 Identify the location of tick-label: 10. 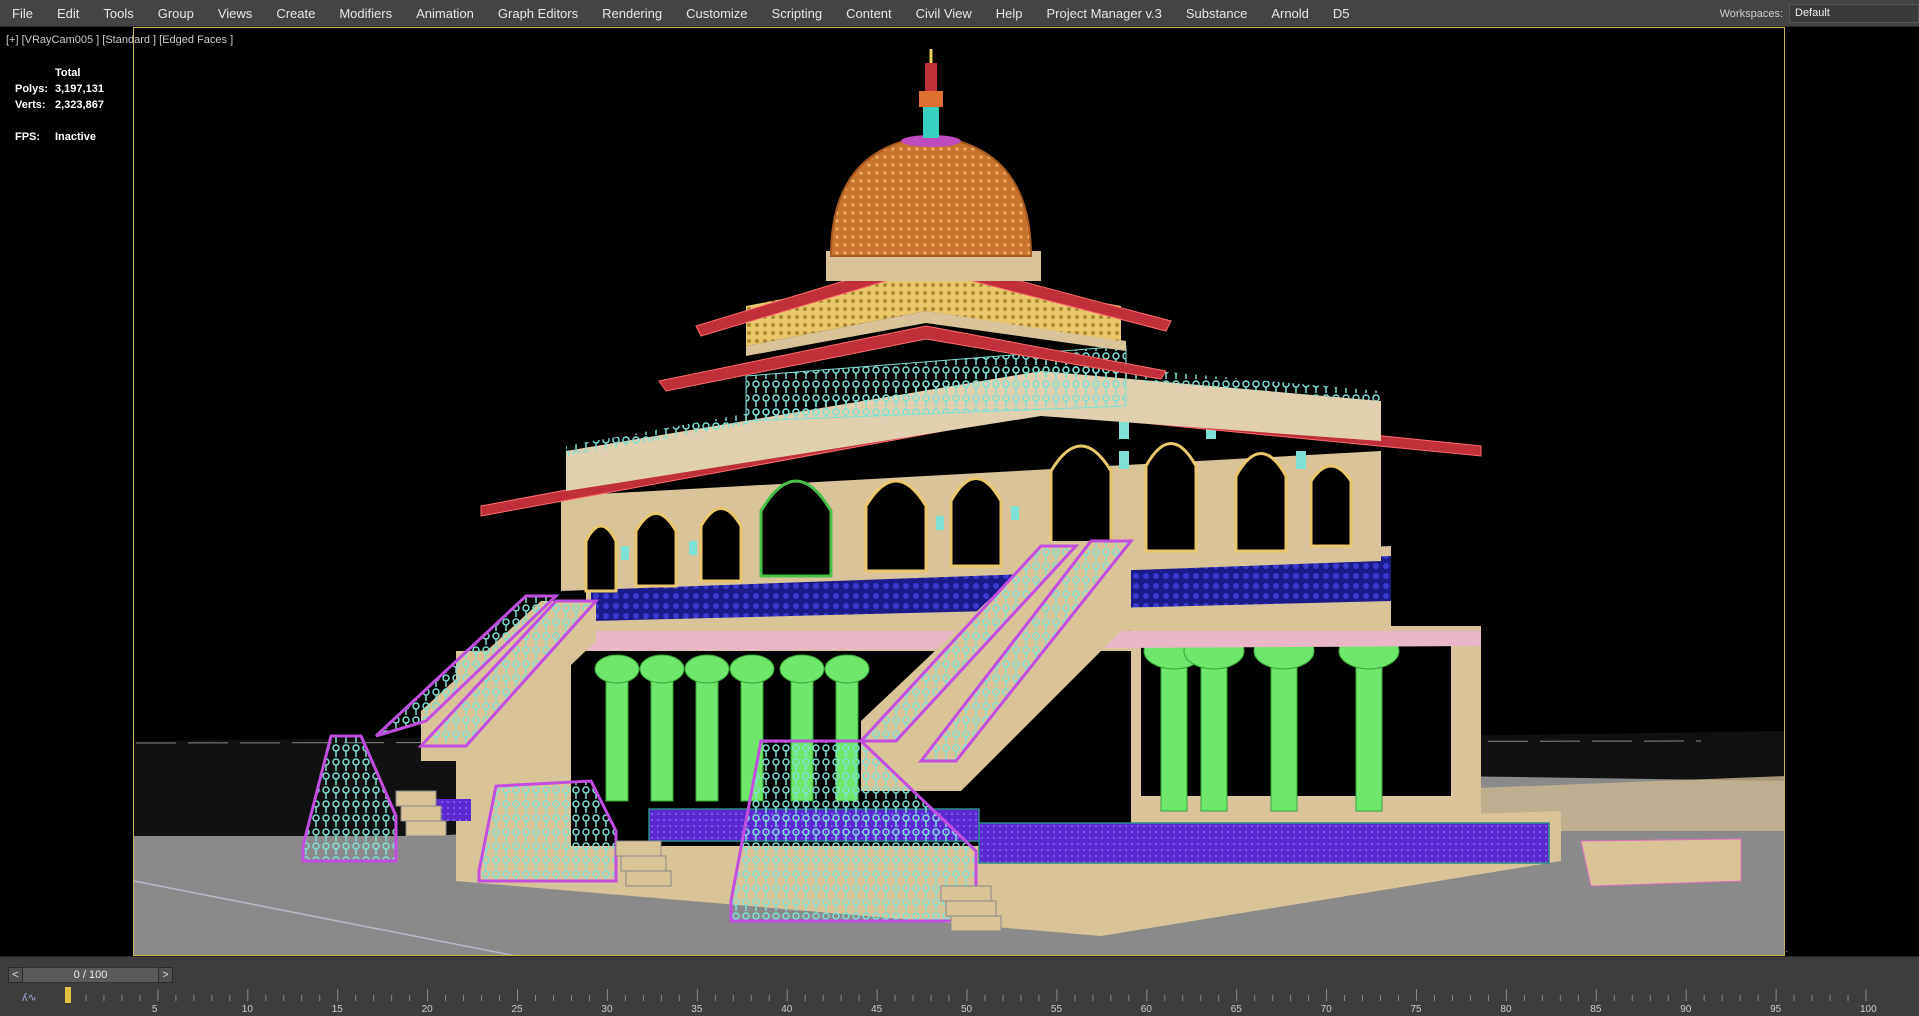
(247, 1009).